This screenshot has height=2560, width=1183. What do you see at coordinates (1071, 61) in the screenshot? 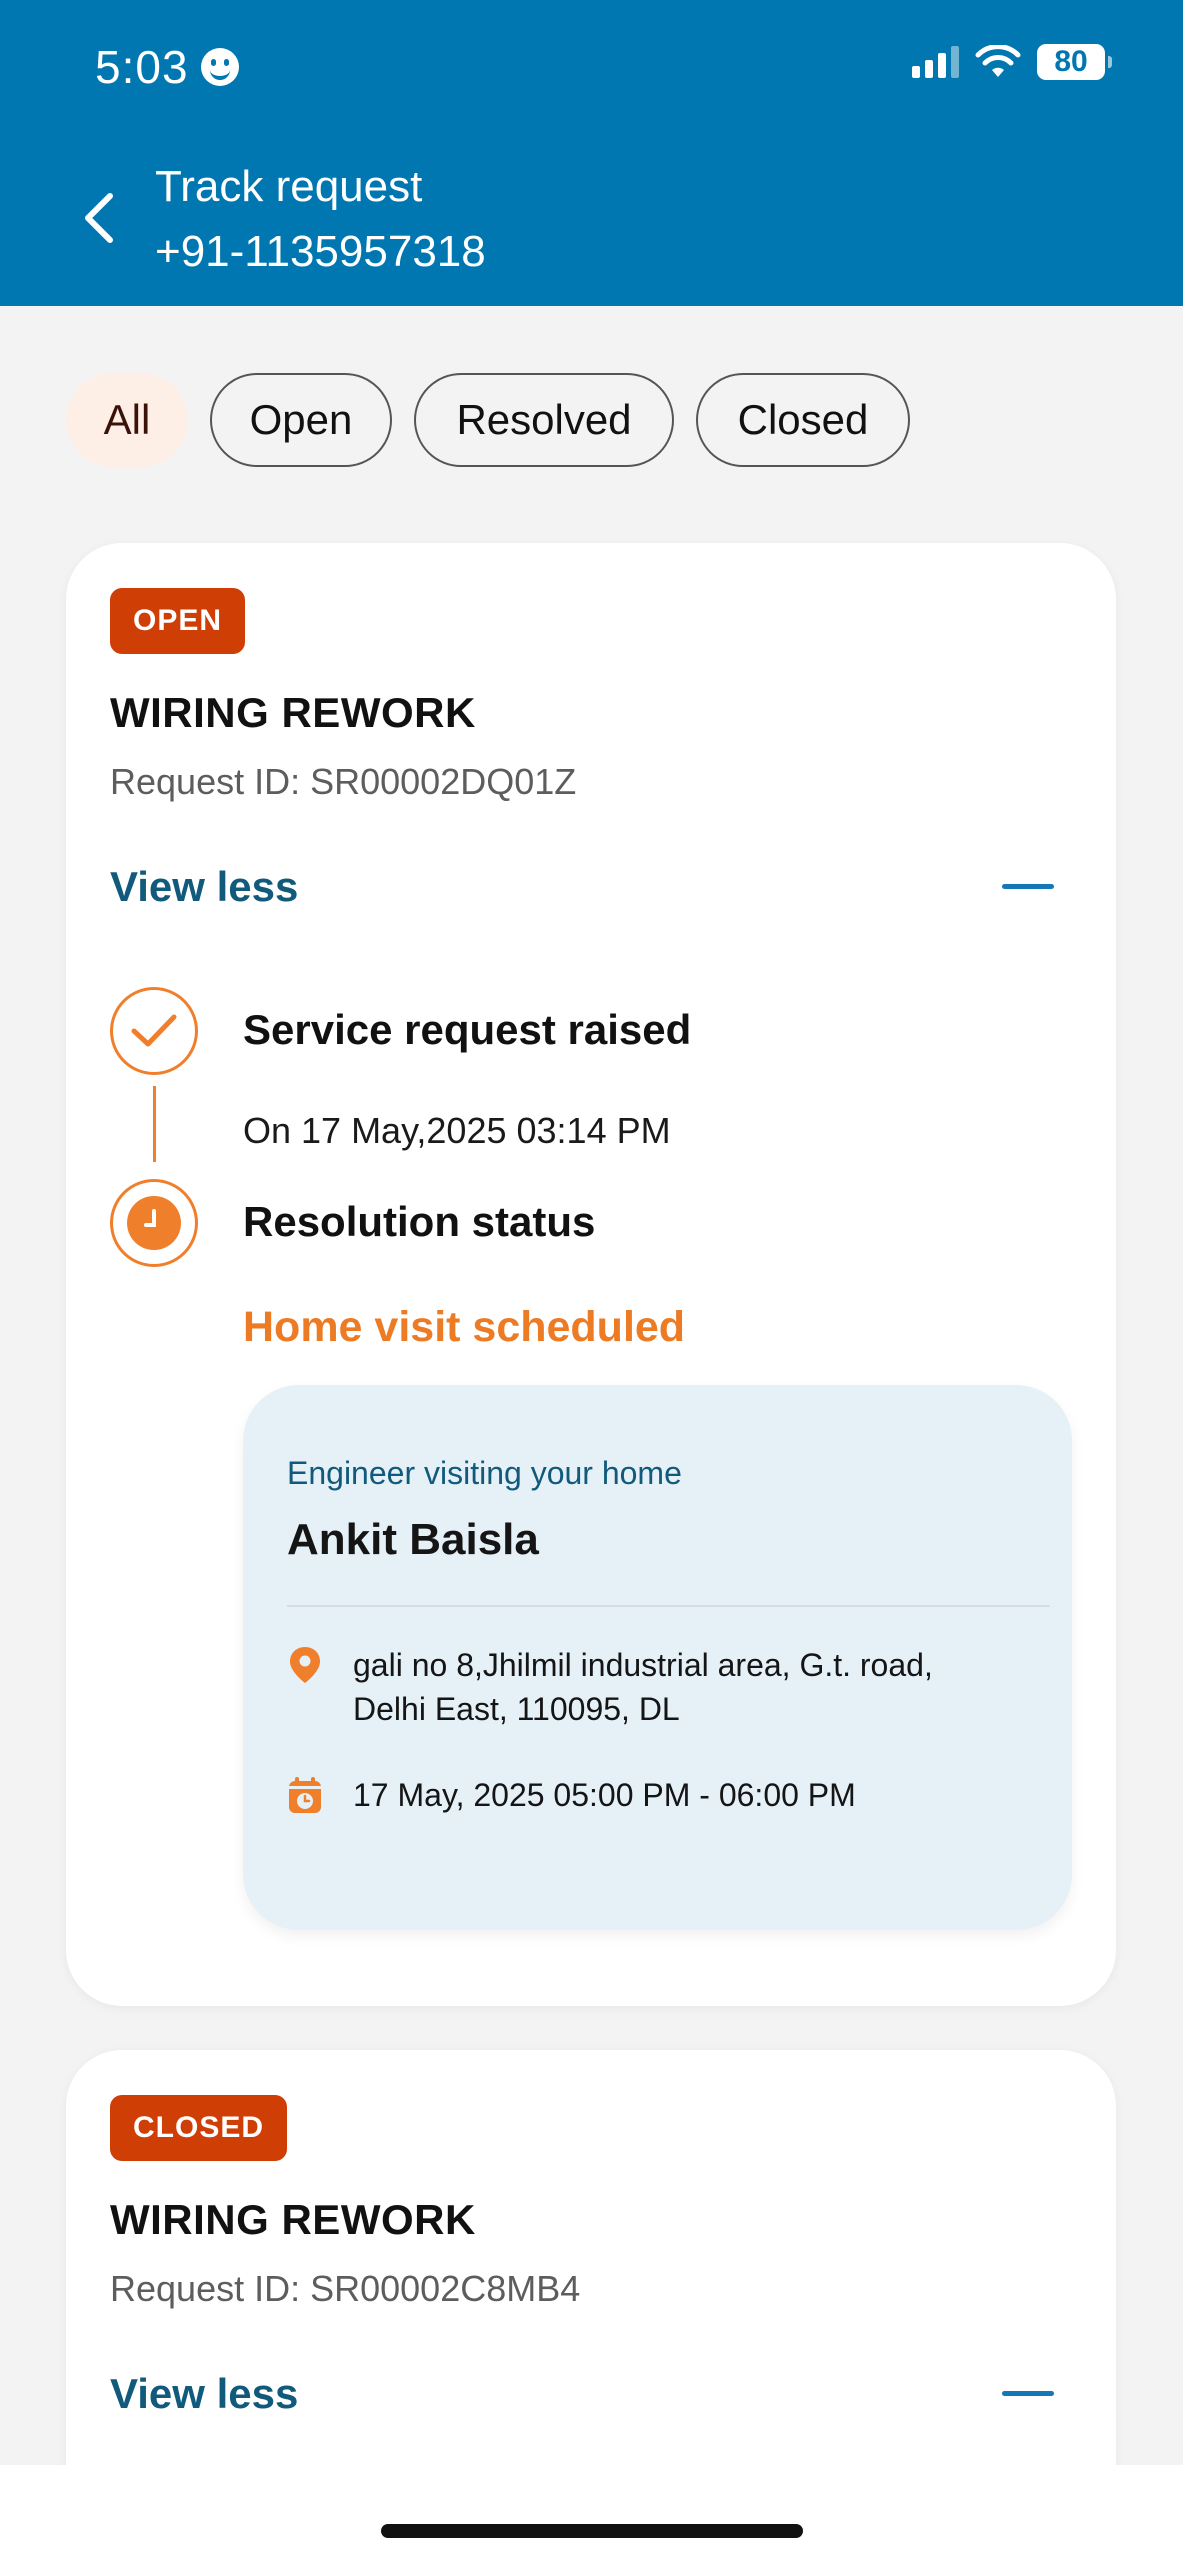
I see `battery-level: 80` at bounding box center [1071, 61].